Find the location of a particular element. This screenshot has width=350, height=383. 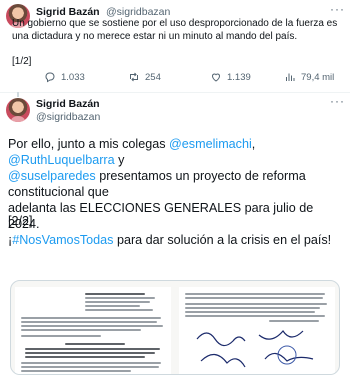

tweet-text-segment: , is located at coordinates (253, 144).